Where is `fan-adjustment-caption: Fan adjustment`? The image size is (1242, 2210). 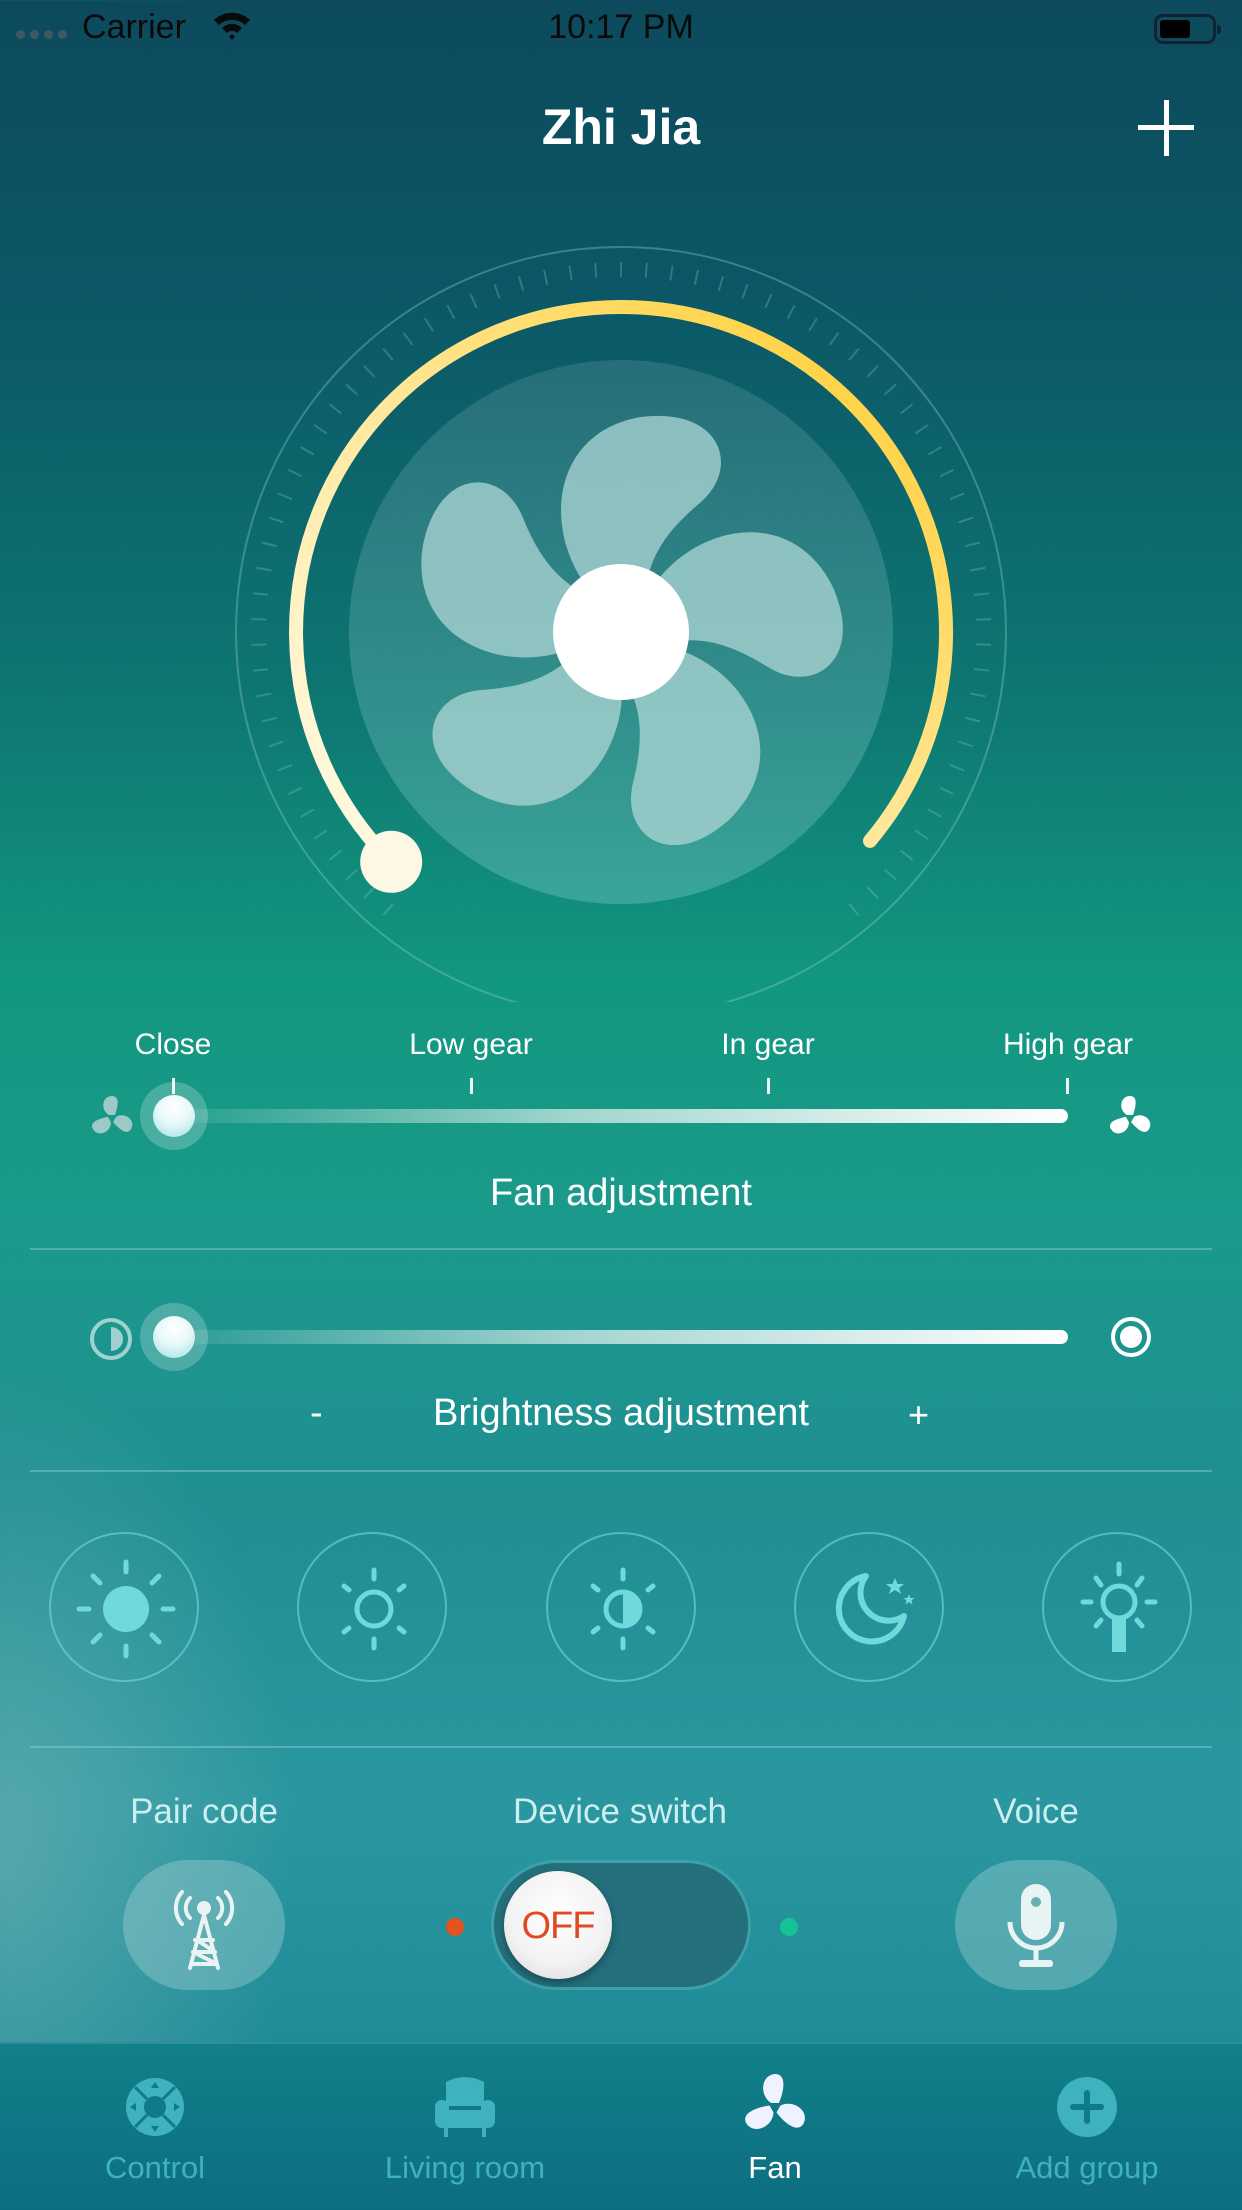
fan-adjustment-caption: Fan adjustment is located at coordinates (621, 1193).